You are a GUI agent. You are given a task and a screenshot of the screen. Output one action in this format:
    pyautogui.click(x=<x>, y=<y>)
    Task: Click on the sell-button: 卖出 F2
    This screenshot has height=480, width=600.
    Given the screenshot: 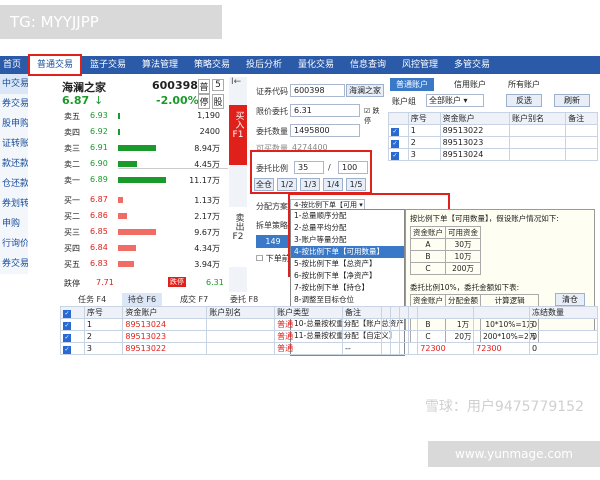 What is the action you would take?
    pyautogui.click(x=238, y=237)
    